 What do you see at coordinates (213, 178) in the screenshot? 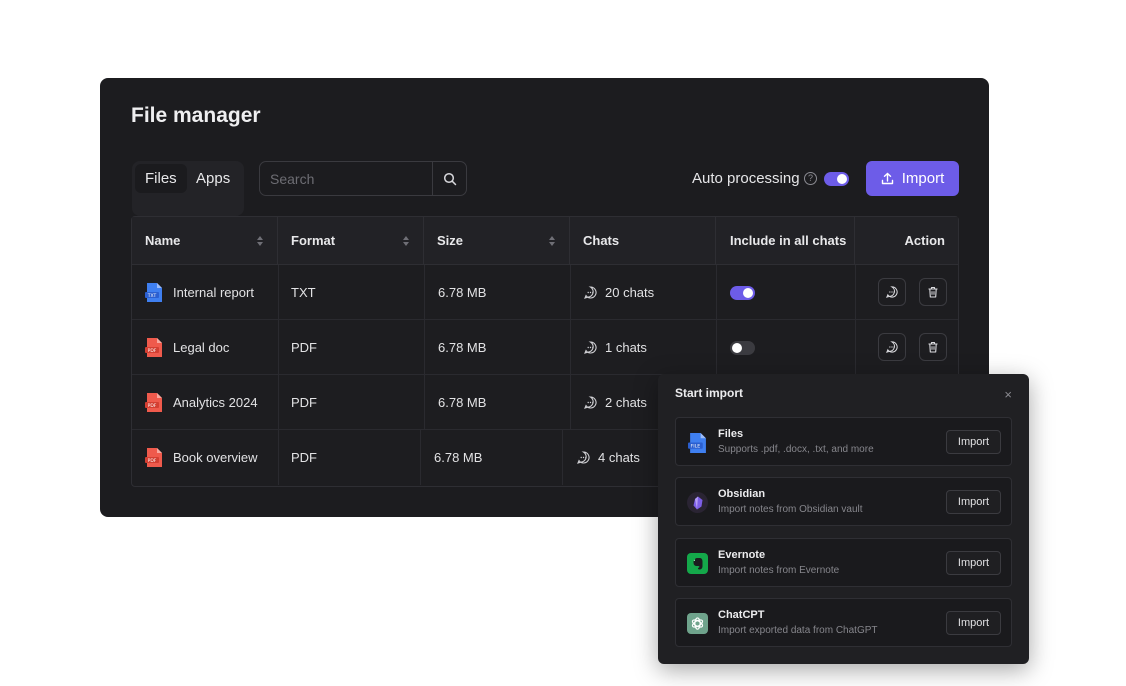
I see `tab-apps: Apps` at bounding box center [213, 178].